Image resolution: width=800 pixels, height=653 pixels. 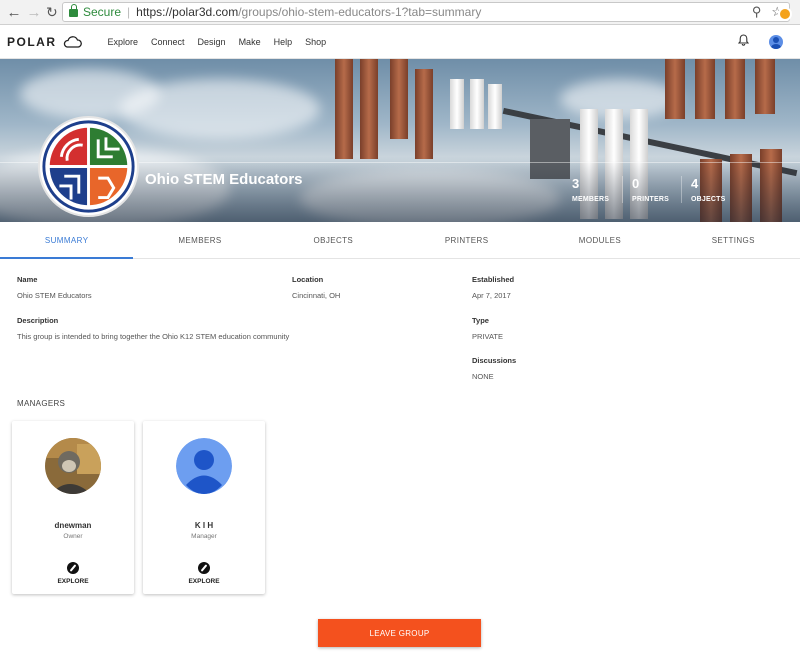 What do you see at coordinates (315, 42) in the screenshot?
I see `nav-shop: Shop` at bounding box center [315, 42].